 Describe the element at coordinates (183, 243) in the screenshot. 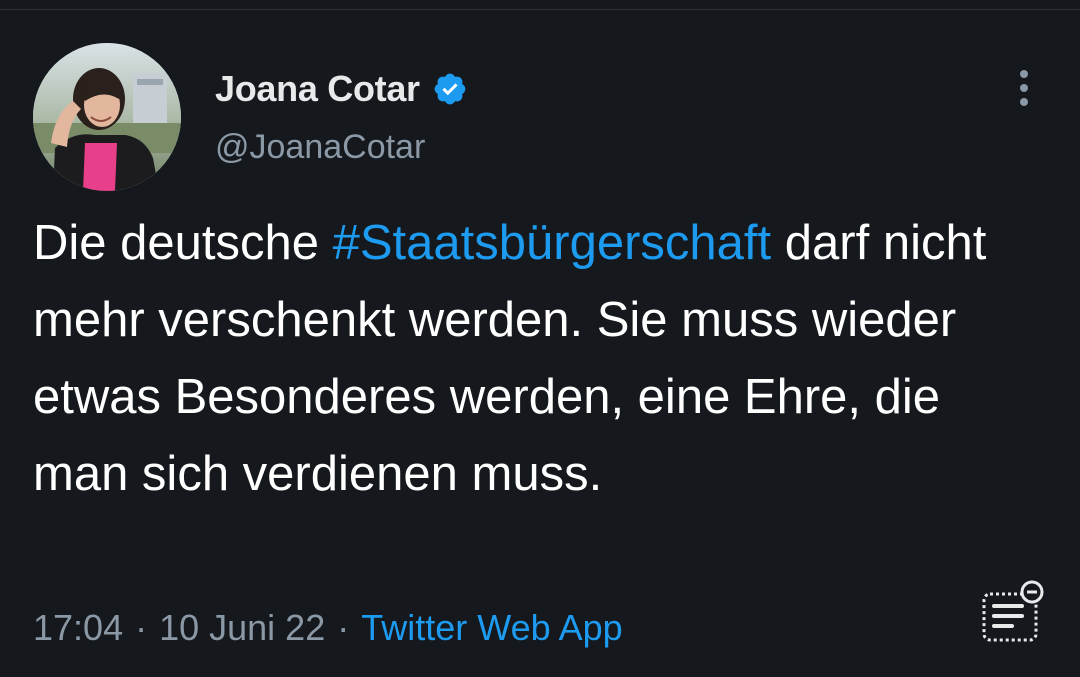

I see `tweet-text-part-1: Die deutsche` at that location.